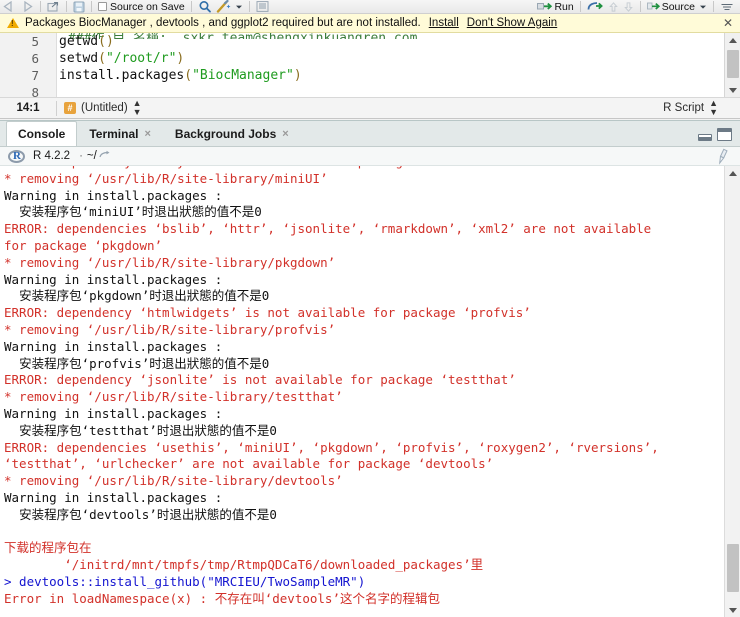 The image size is (740, 617). Describe the element at coordinates (370, 90) in the screenshot. I see `code-line: 8` at that location.